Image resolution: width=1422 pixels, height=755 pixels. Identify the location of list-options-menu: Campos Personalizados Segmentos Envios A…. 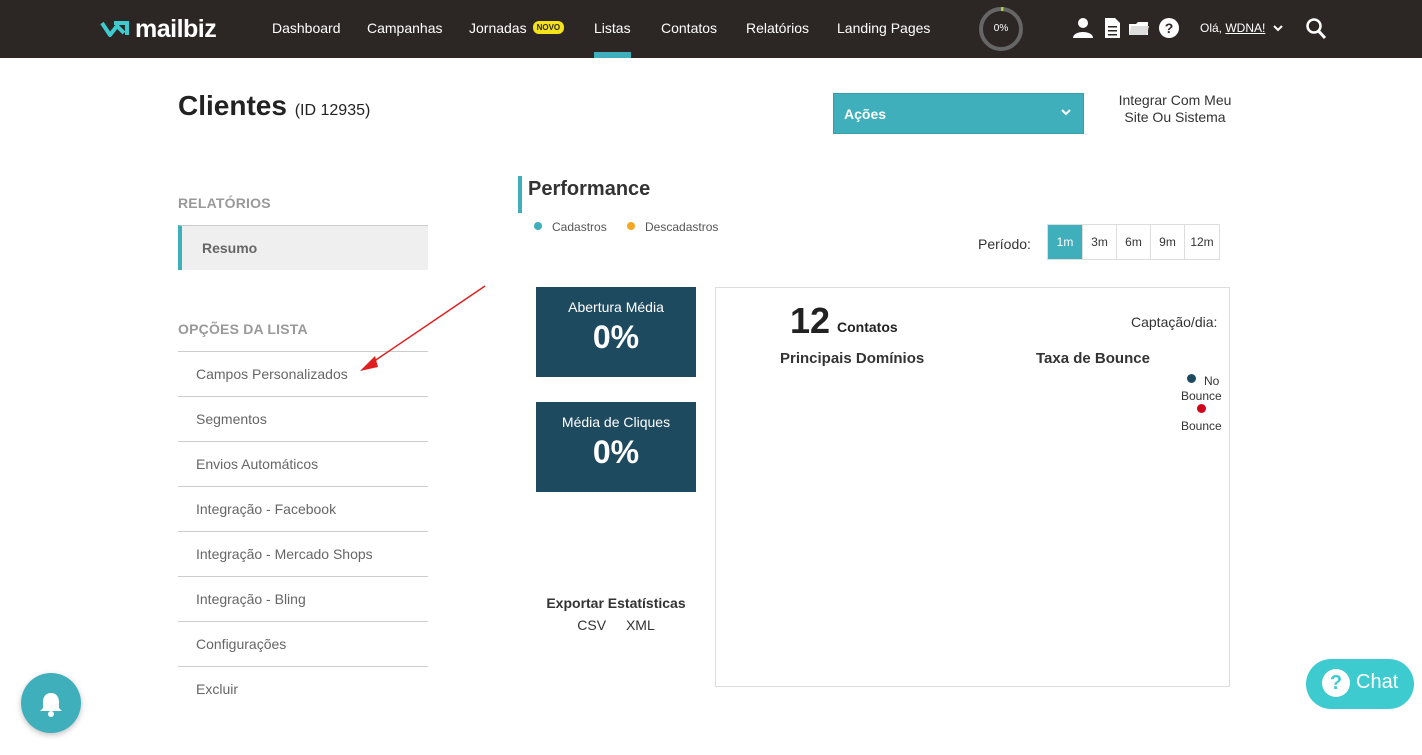
(303, 531).